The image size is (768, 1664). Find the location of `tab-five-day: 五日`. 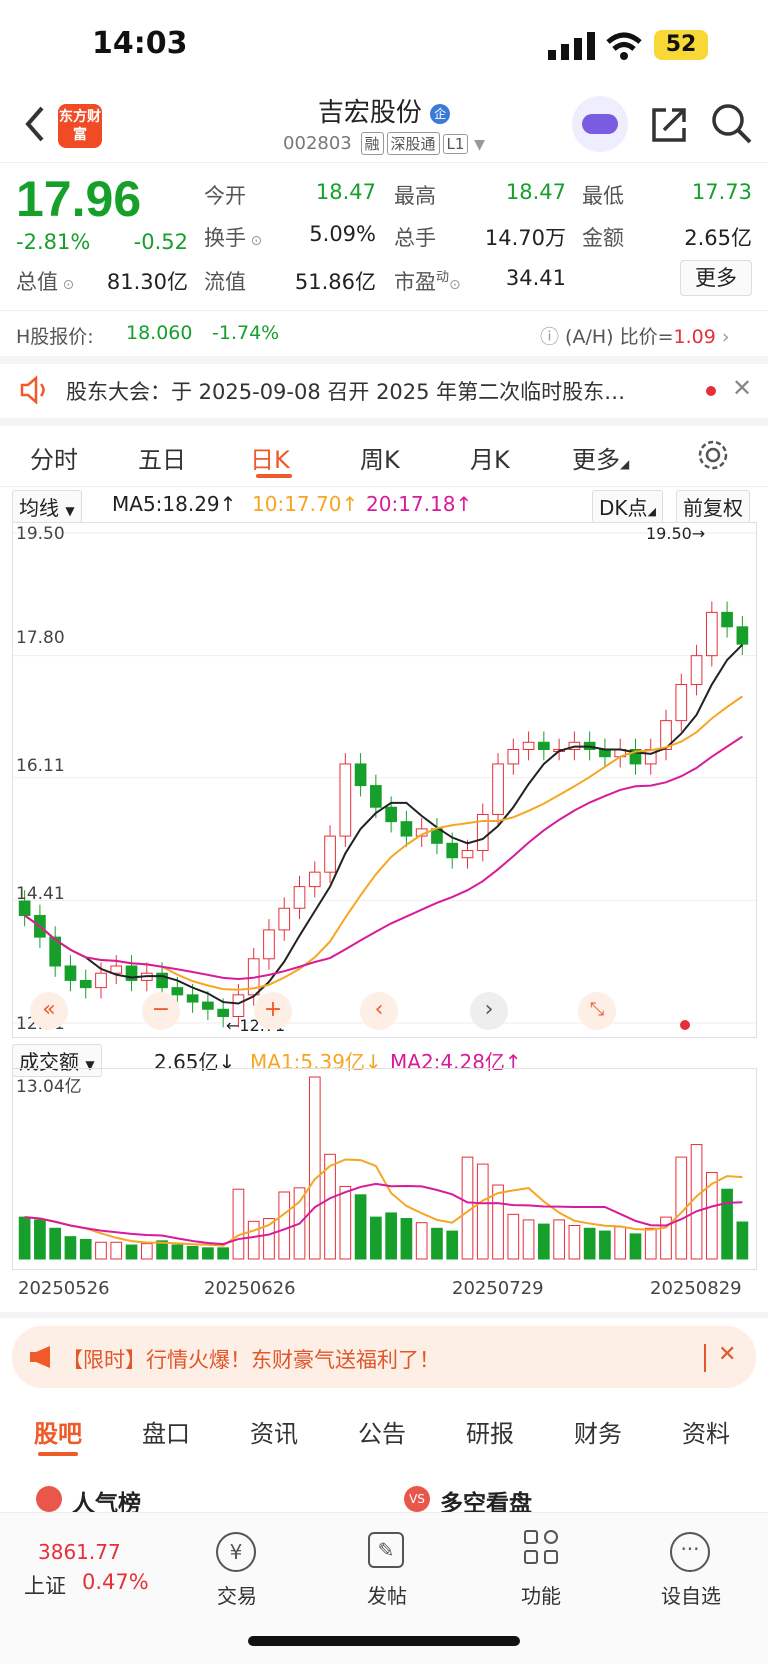

tab-five-day: 五日 is located at coordinates (162, 457).